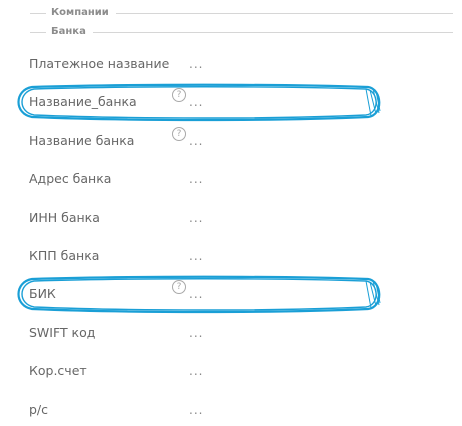 The height and width of the screenshot is (426, 462). I want to click on field-label: р/с, so click(39, 409).